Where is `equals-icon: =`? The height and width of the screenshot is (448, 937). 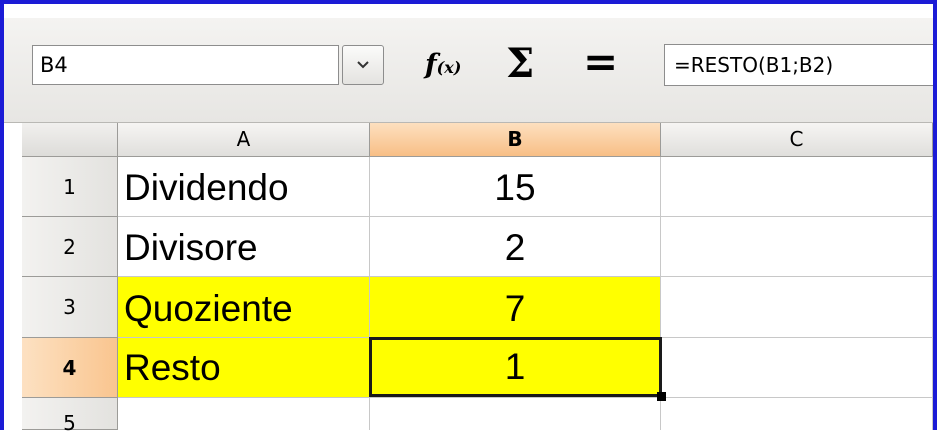
equals-icon: = is located at coordinates (605, 62).